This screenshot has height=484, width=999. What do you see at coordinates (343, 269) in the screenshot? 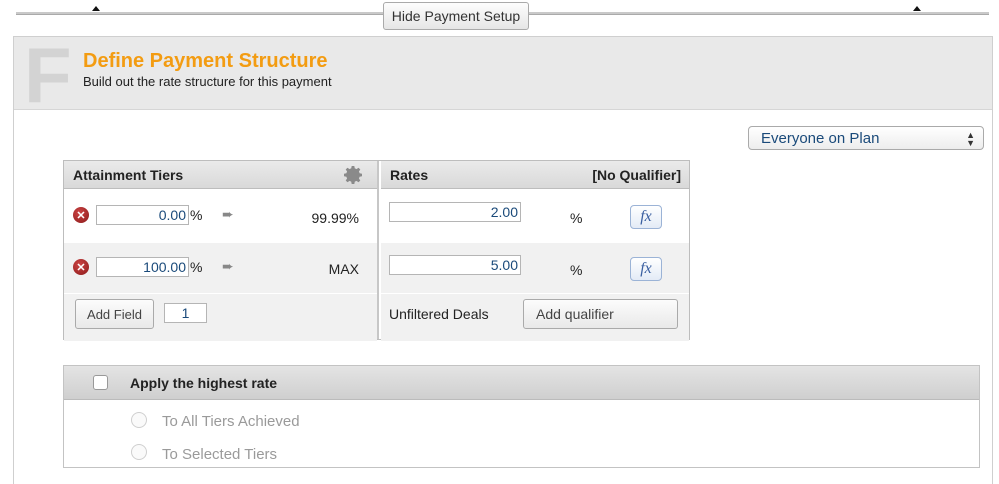
I see `tier-upper-value: MAX` at bounding box center [343, 269].